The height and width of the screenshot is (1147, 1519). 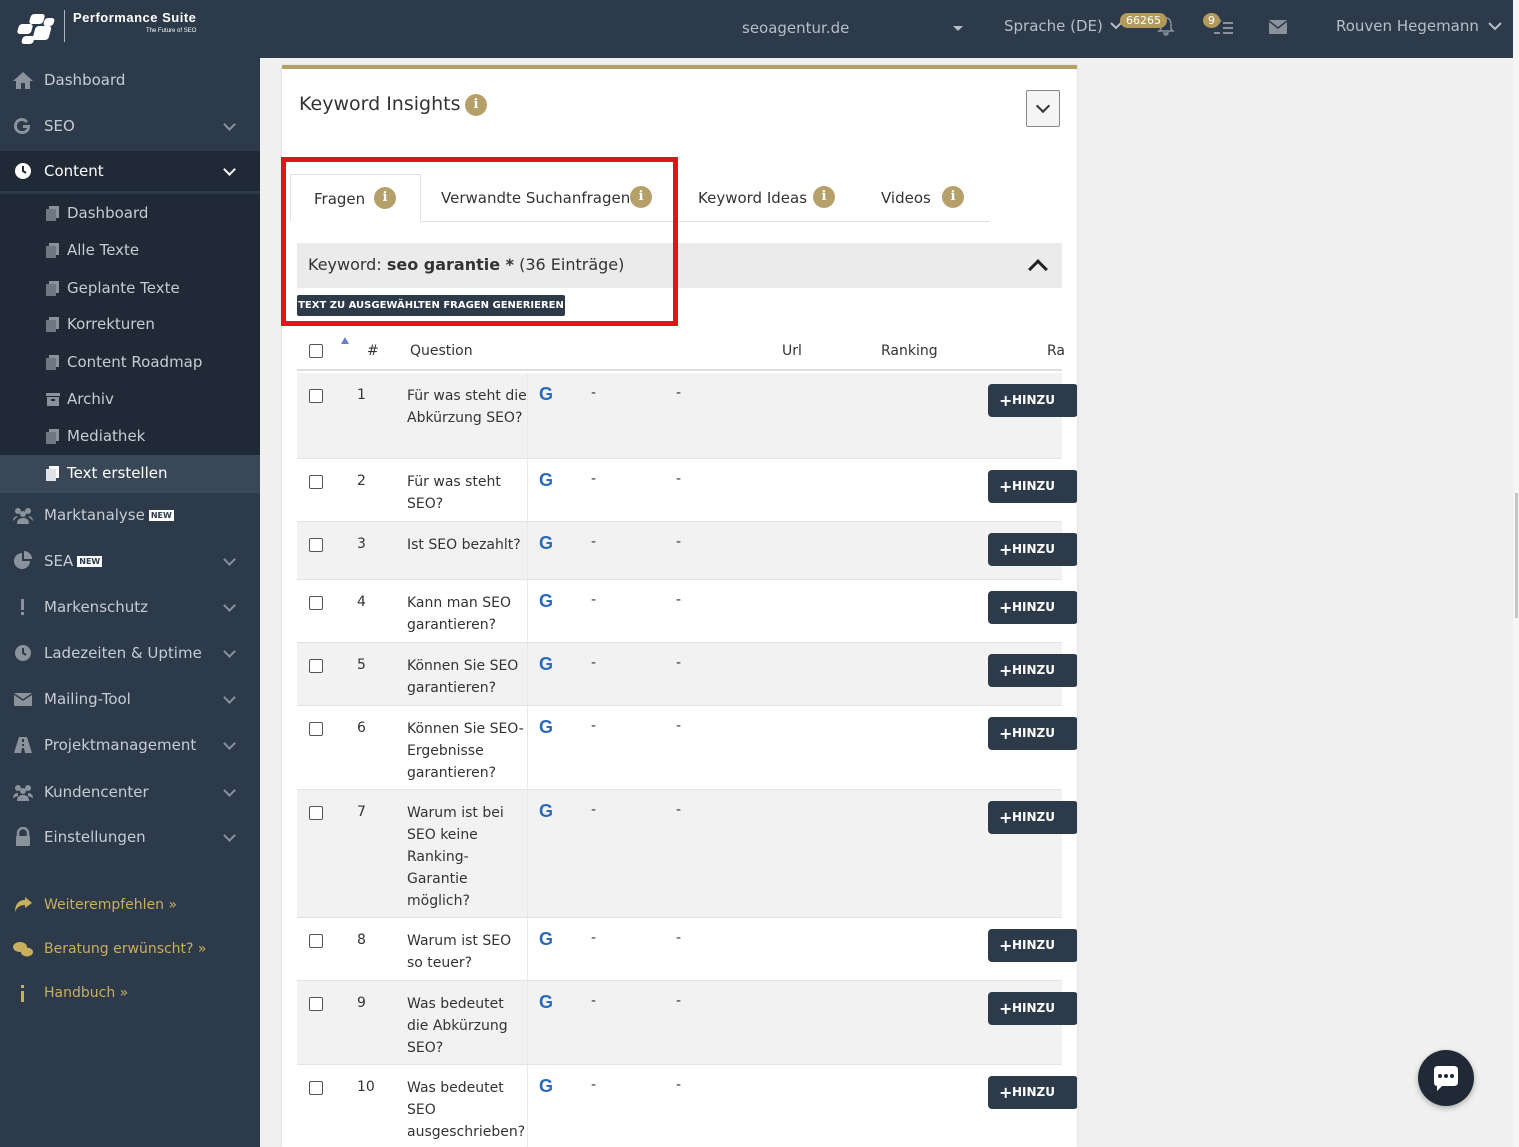 What do you see at coordinates (130, 474) in the screenshot?
I see `sidebar-subitem-text-erstellen: Text erstellen` at bounding box center [130, 474].